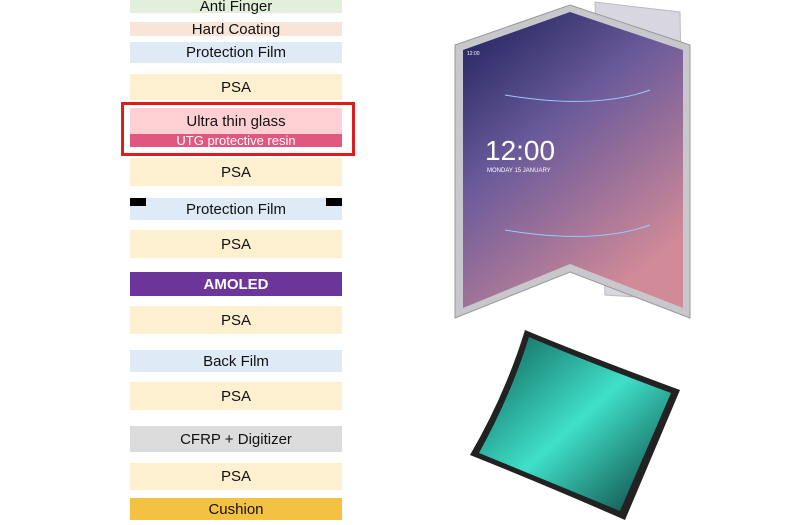  Describe the element at coordinates (236, 361) in the screenshot. I see `layer-back-film: Back Film` at that location.